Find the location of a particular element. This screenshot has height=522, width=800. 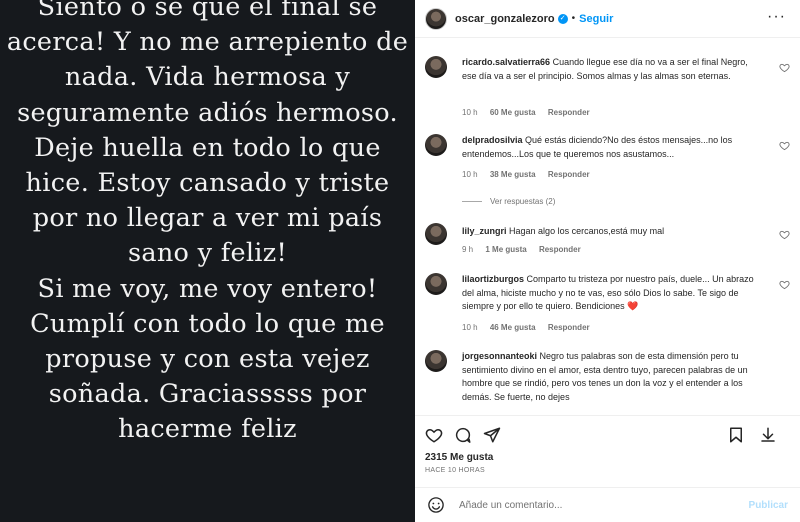

comment-meta: 10 h 46 Me gusta Responder is located at coordinates (531, 327).